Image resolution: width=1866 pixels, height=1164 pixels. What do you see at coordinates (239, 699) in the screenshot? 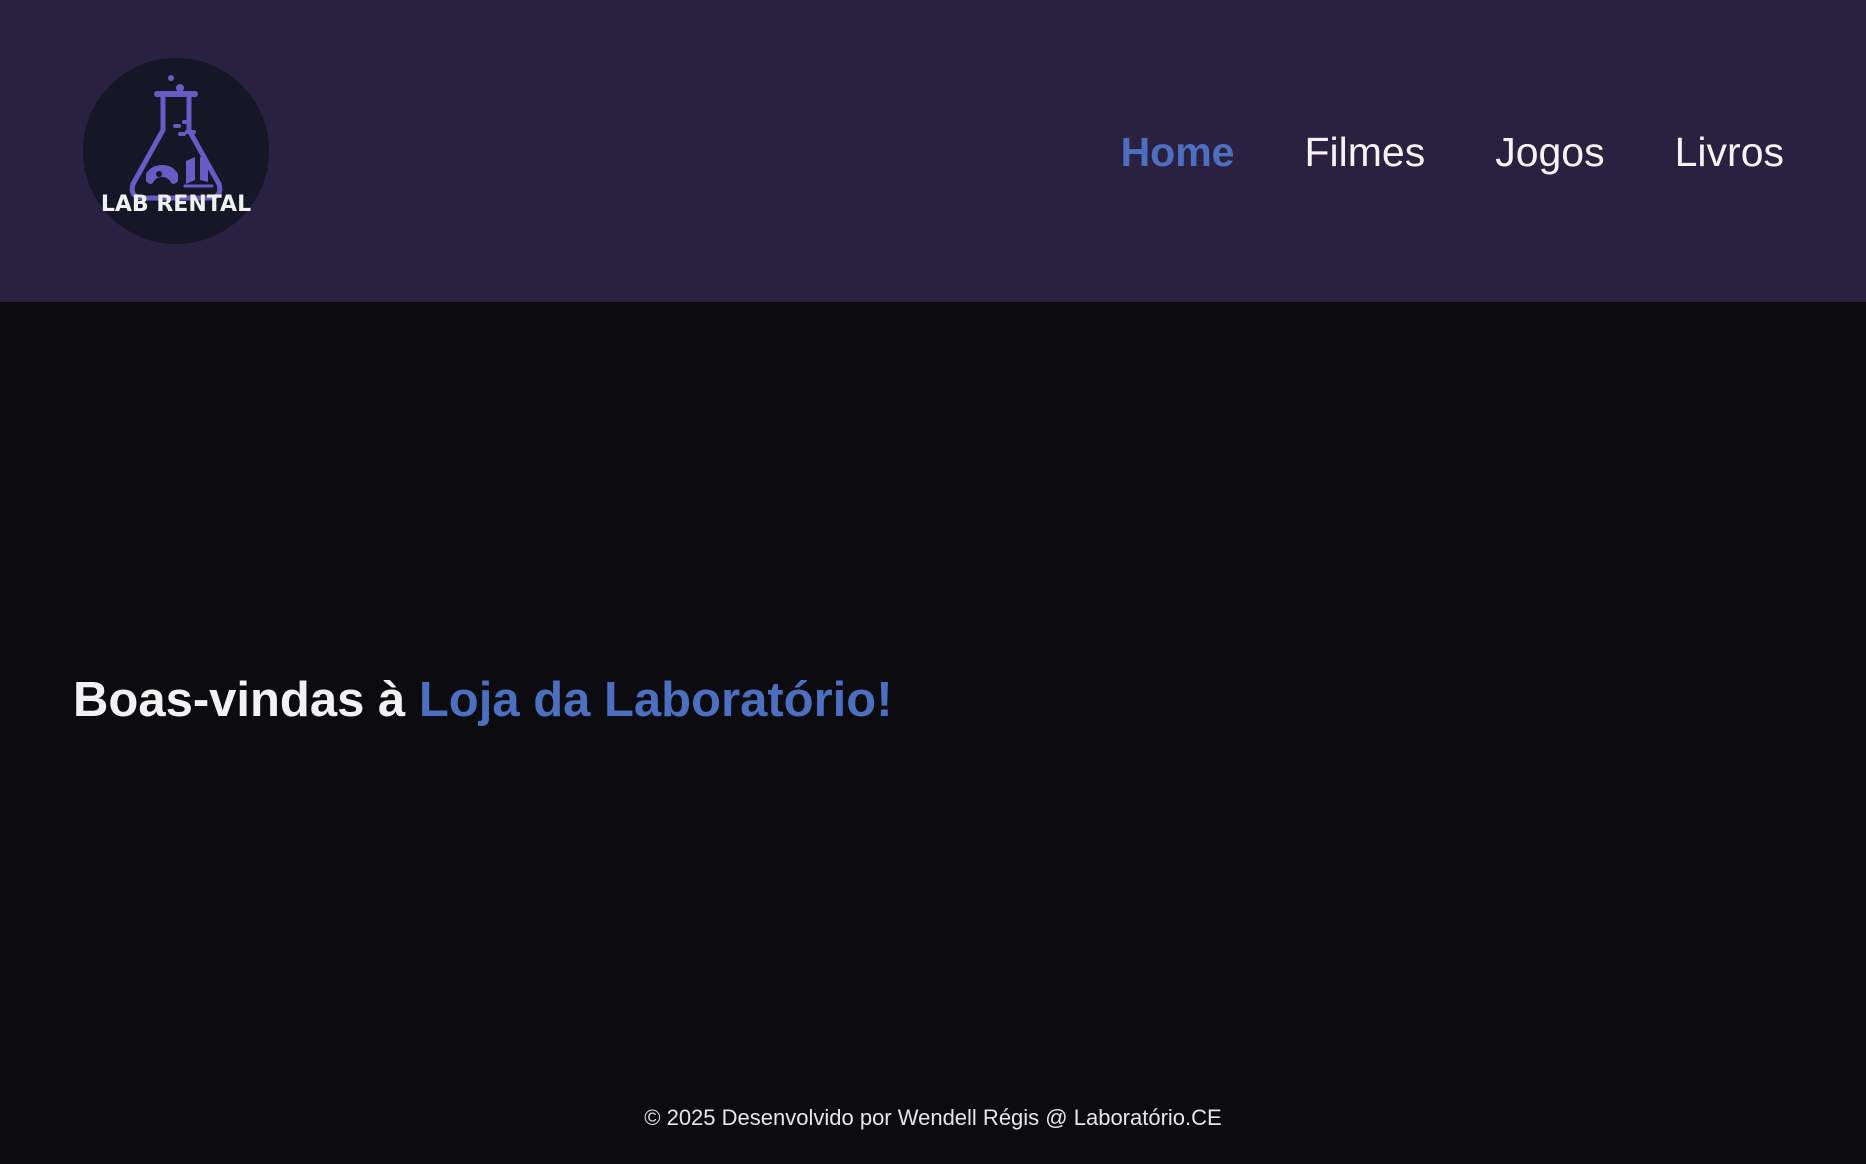
I see `welcome-prefix: Boas-vindas à` at bounding box center [239, 699].